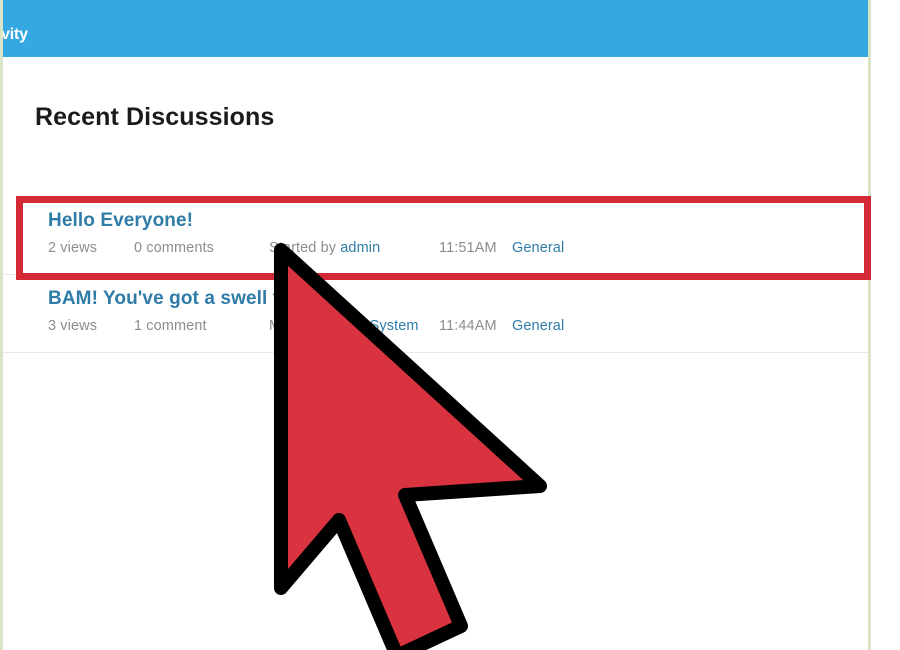  What do you see at coordinates (15, 35) in the screenshot?
I see `top-bar-nav-label: vity` at bounding box center [15, 35].